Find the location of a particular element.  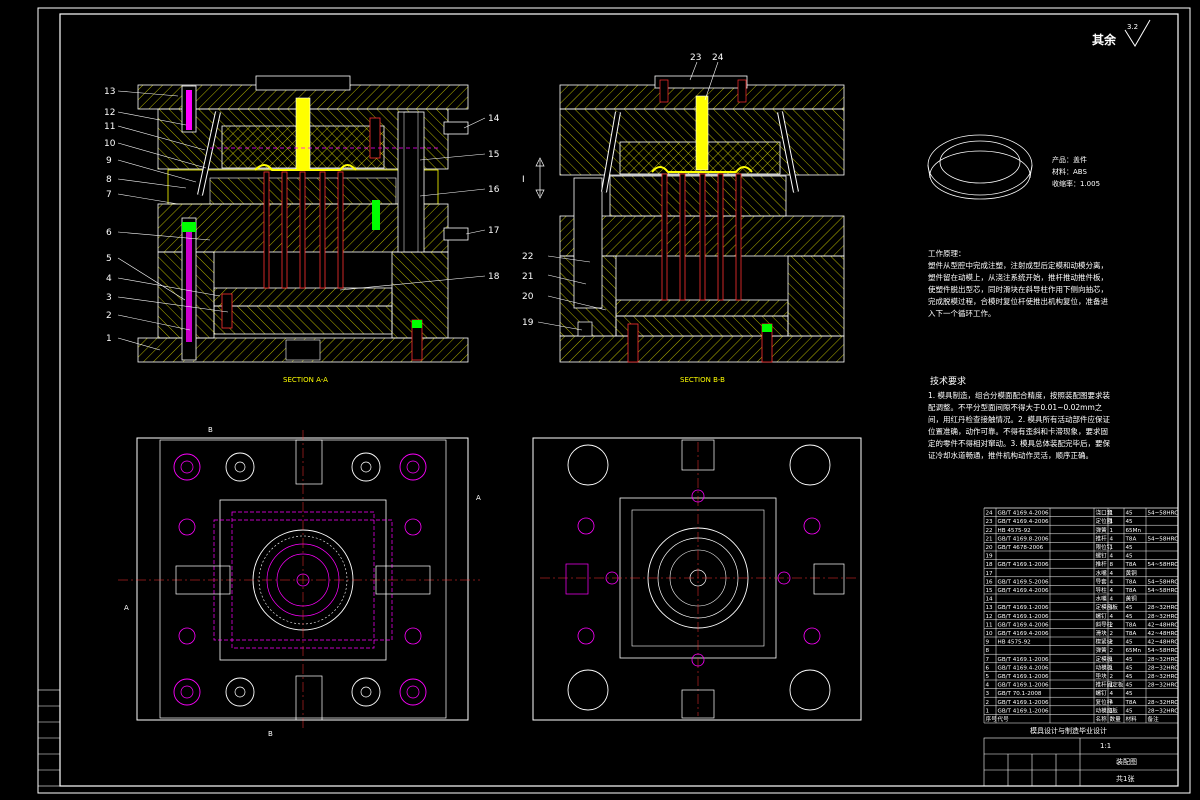

title-drawing: 装配图 is located at coordinates (1126, 761).